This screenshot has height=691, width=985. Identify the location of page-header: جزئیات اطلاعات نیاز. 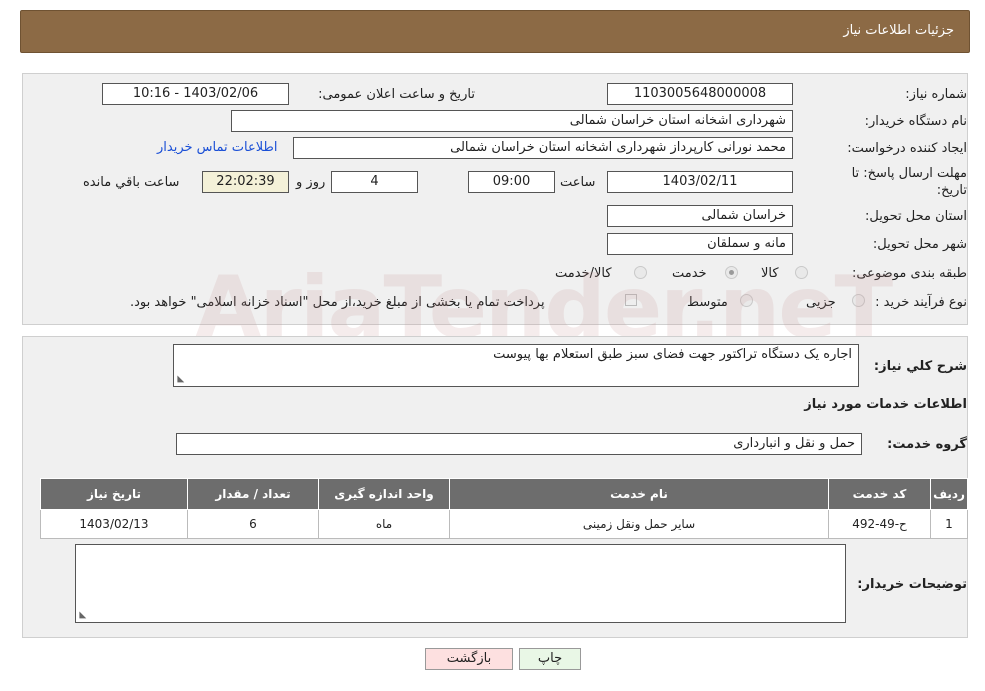
(495, 31).